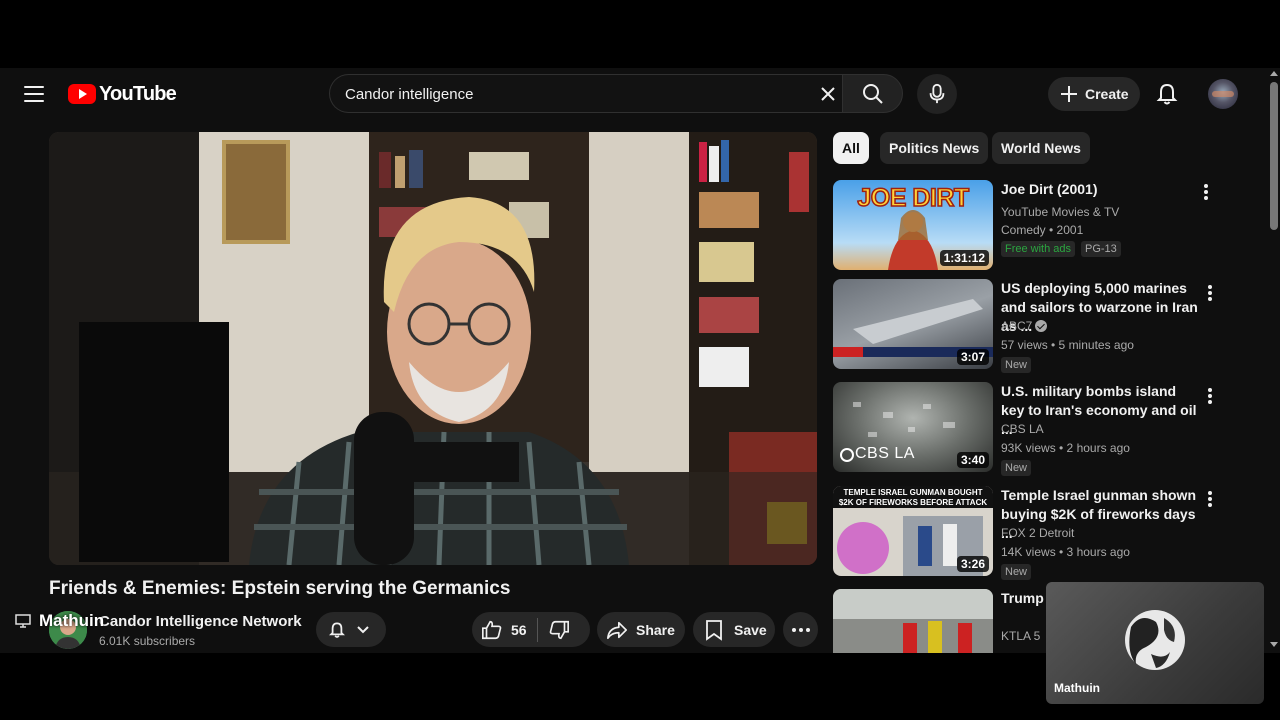 The image size is (1280, 720). I want to click on thumbnail-title-text: JOE DIRT, so click(913, 198).